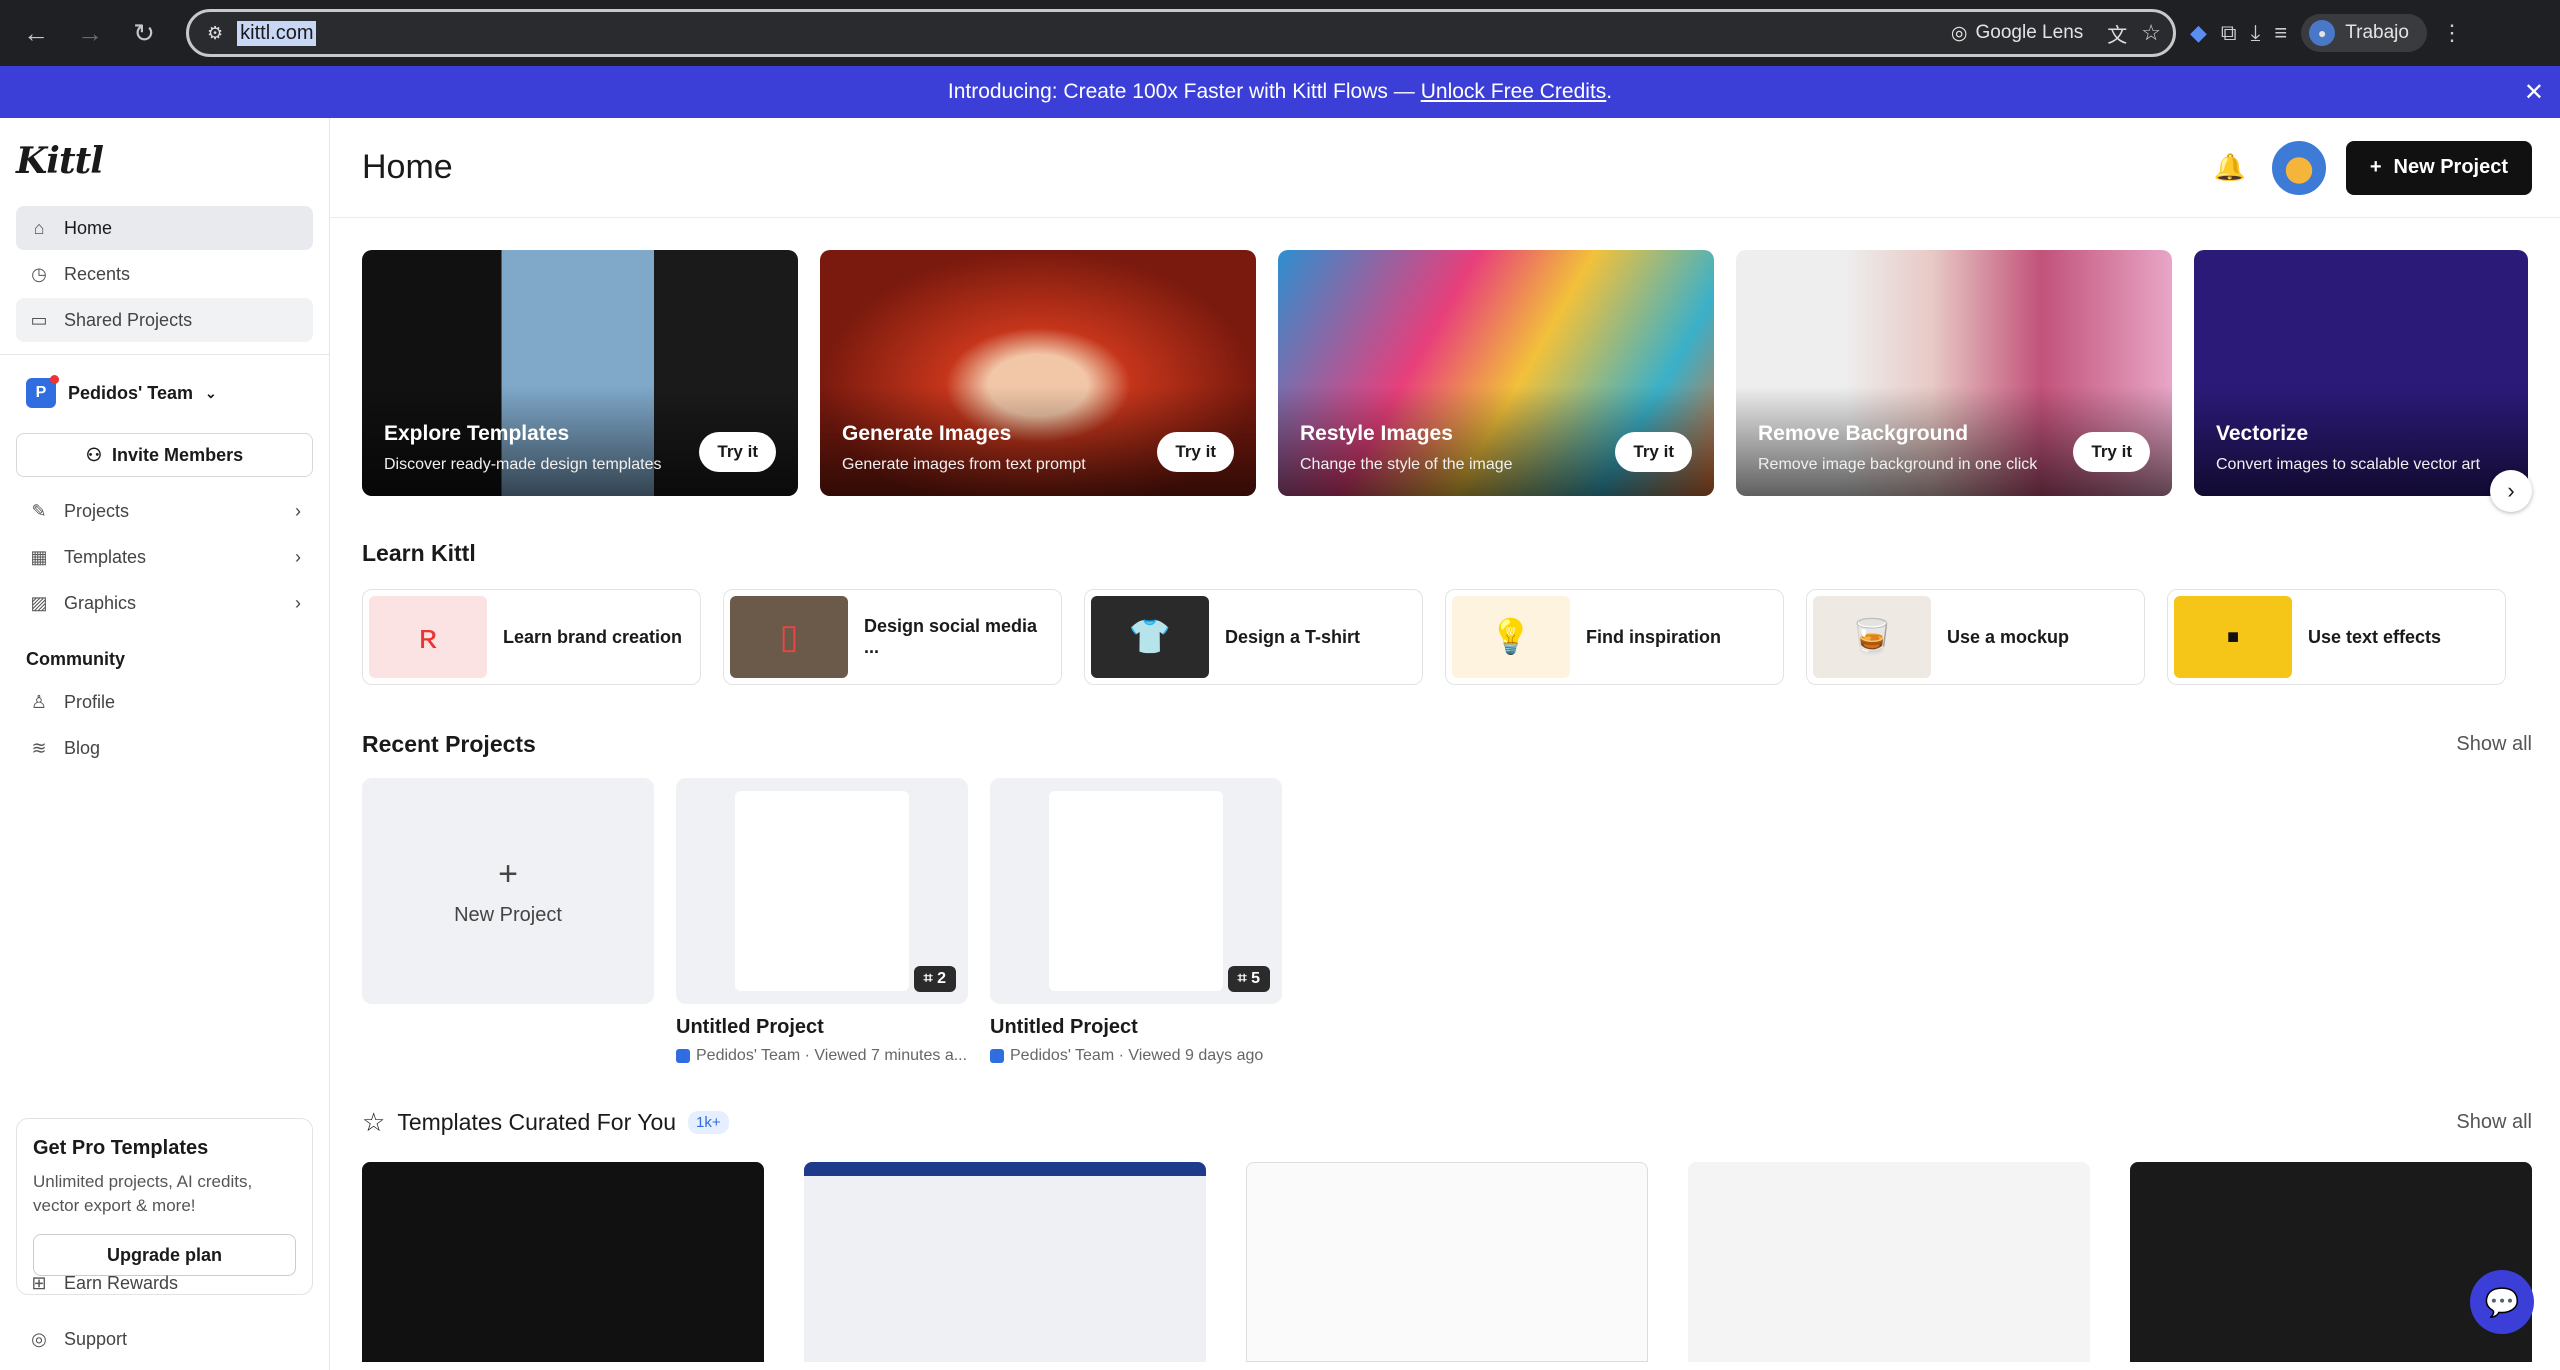  What do you see at coordinates (210, 392) in the screenshot?
I see `chevron-down-icon: ⌄` at bounding box center [210, 392].